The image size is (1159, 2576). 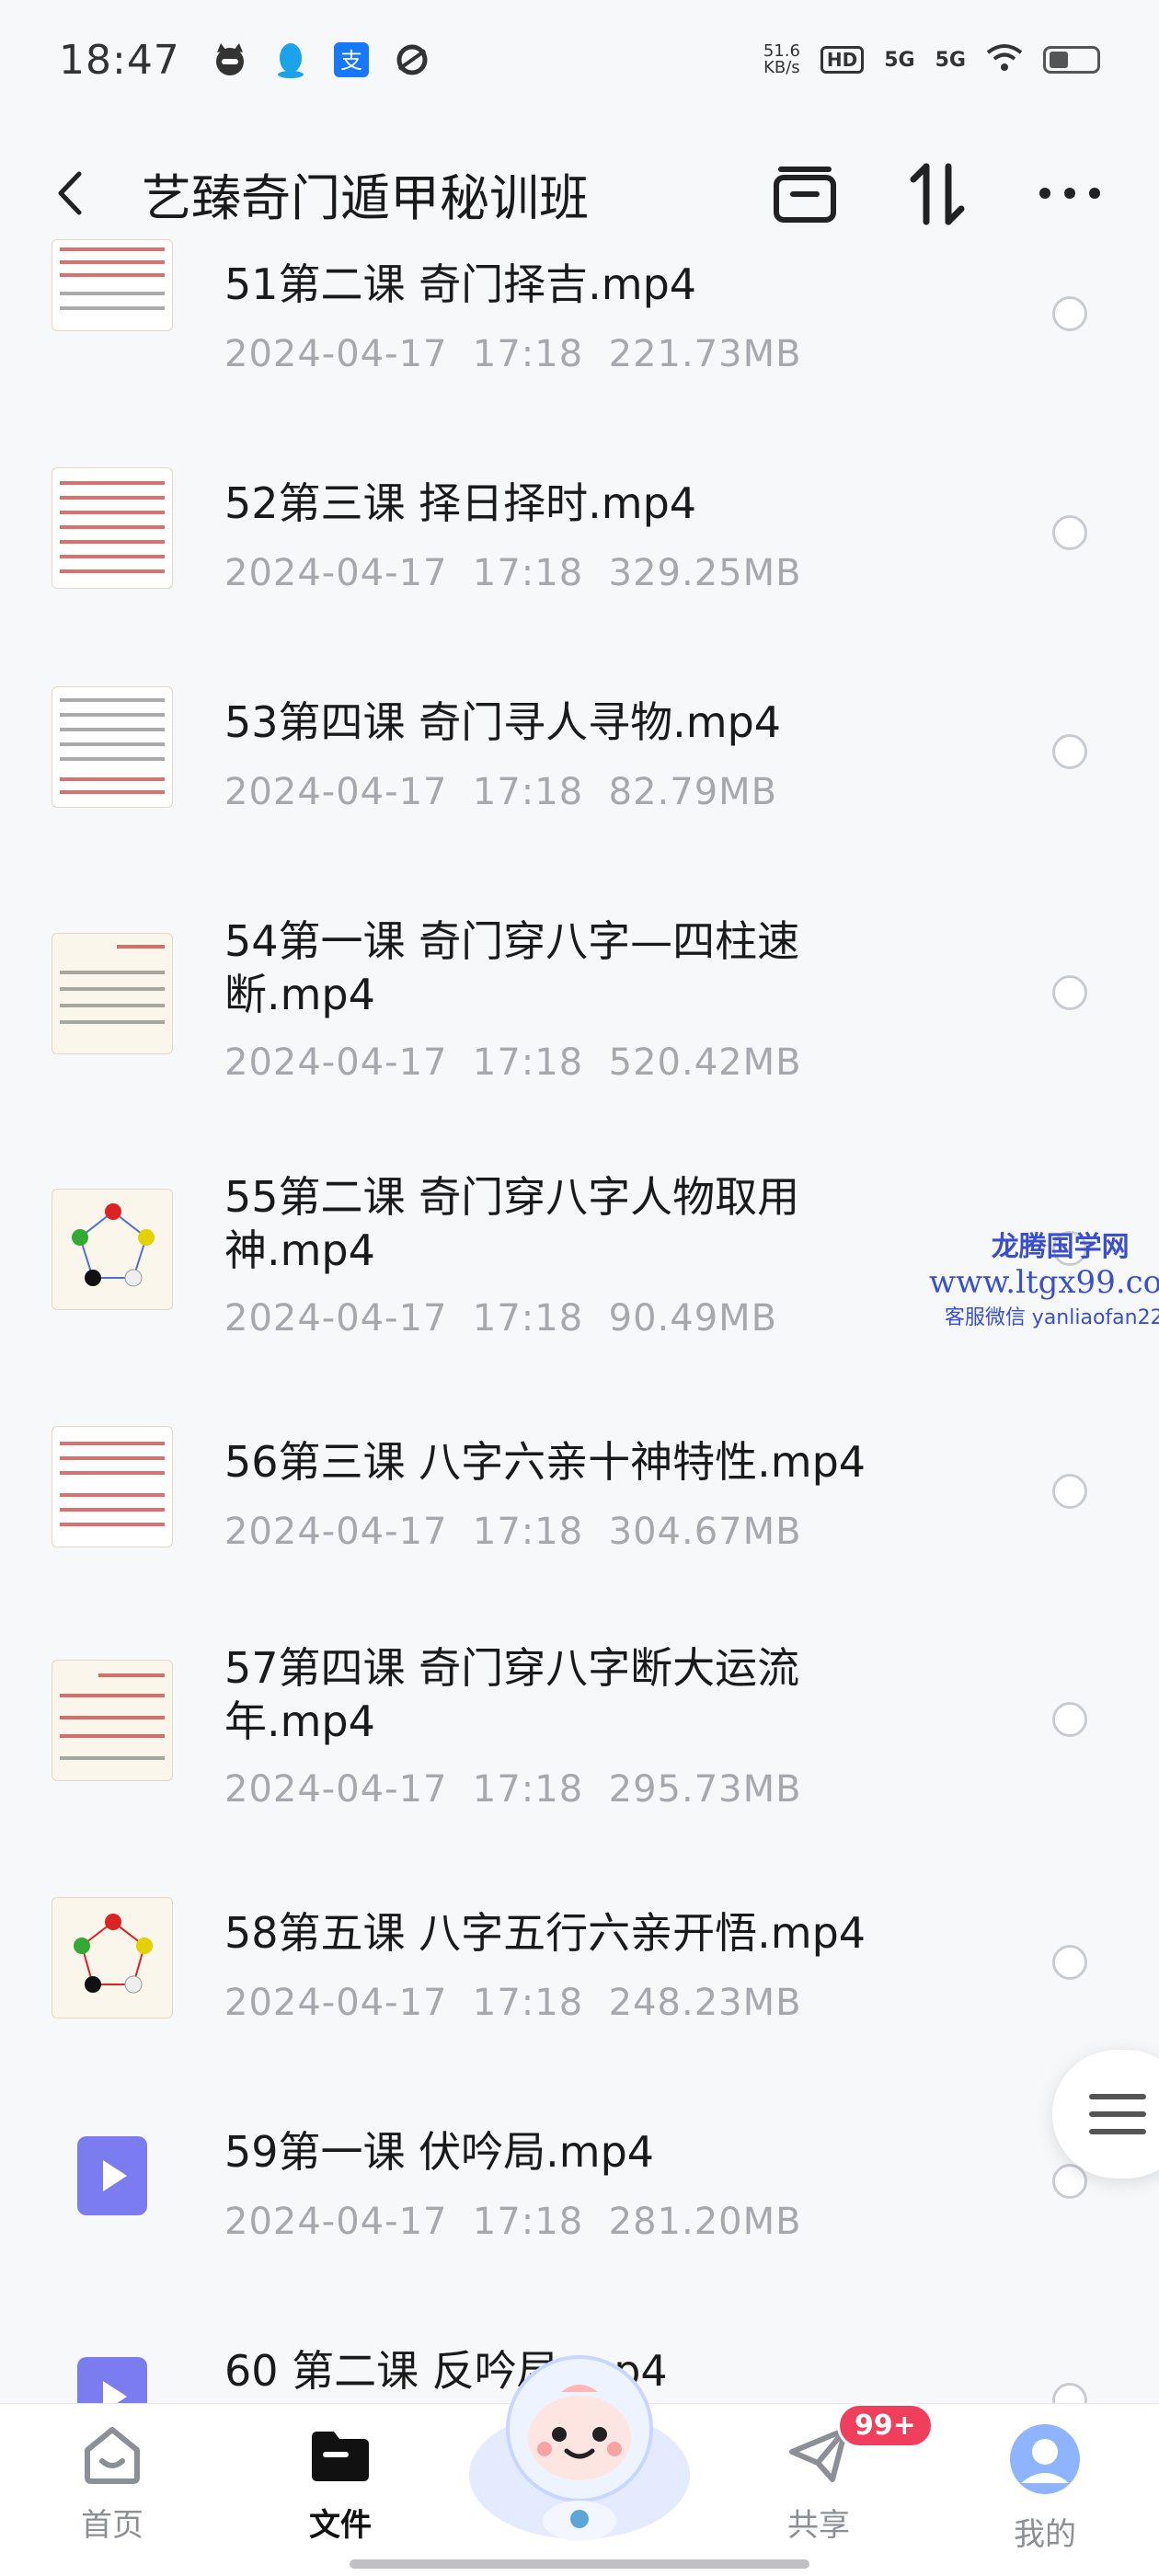 I want to click on menu-icon, so click(x=1117, y=2114).